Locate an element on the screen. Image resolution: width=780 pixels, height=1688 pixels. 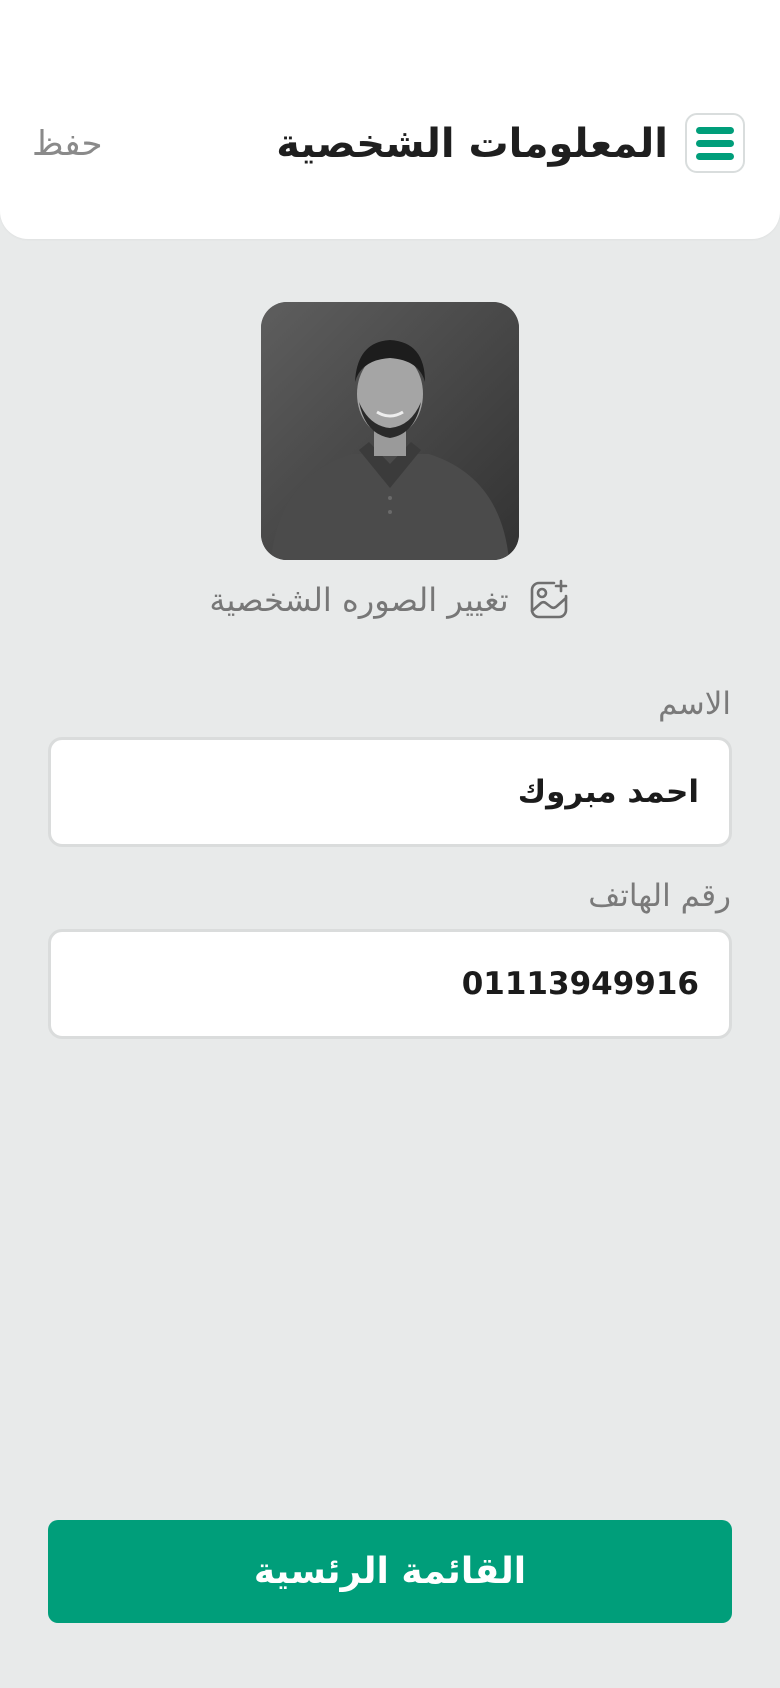
top-app-bar: المعلومات الشخصية حفظ is located at coordinates (390, 119).